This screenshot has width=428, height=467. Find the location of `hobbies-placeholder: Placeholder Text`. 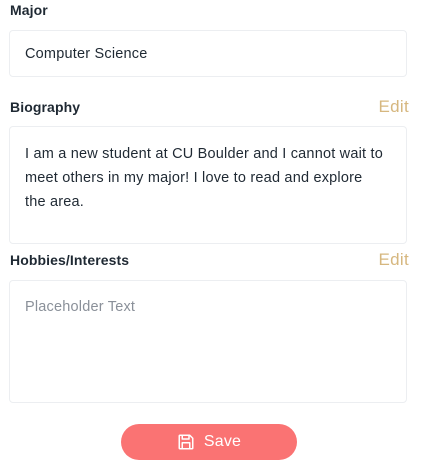

hobbies-placeholder: Placeholder Text is located at coordinates (80, 307).